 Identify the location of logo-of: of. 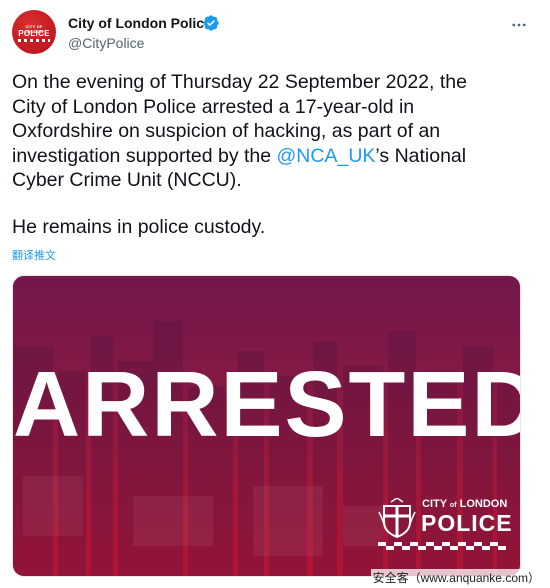
(453, 505).